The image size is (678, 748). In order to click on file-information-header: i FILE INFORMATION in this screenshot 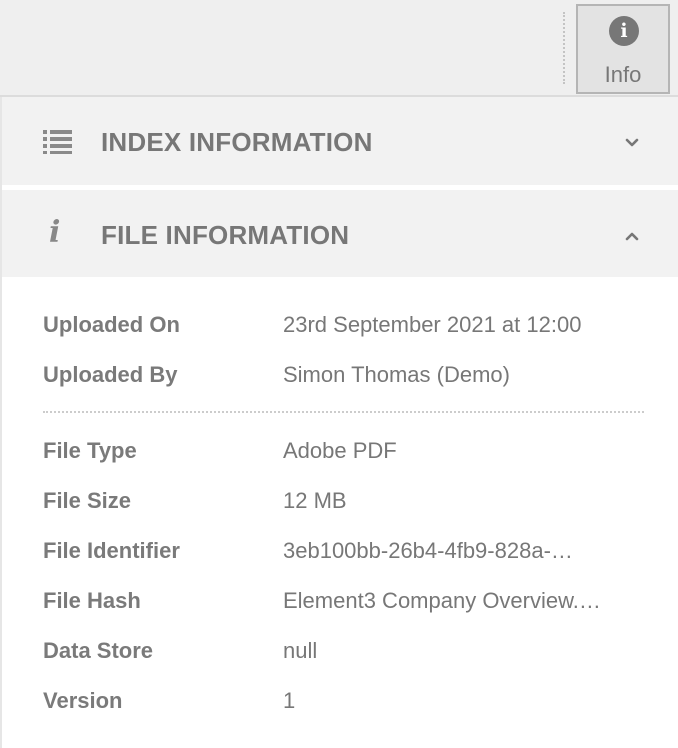, I will do `click(340, 233)`.